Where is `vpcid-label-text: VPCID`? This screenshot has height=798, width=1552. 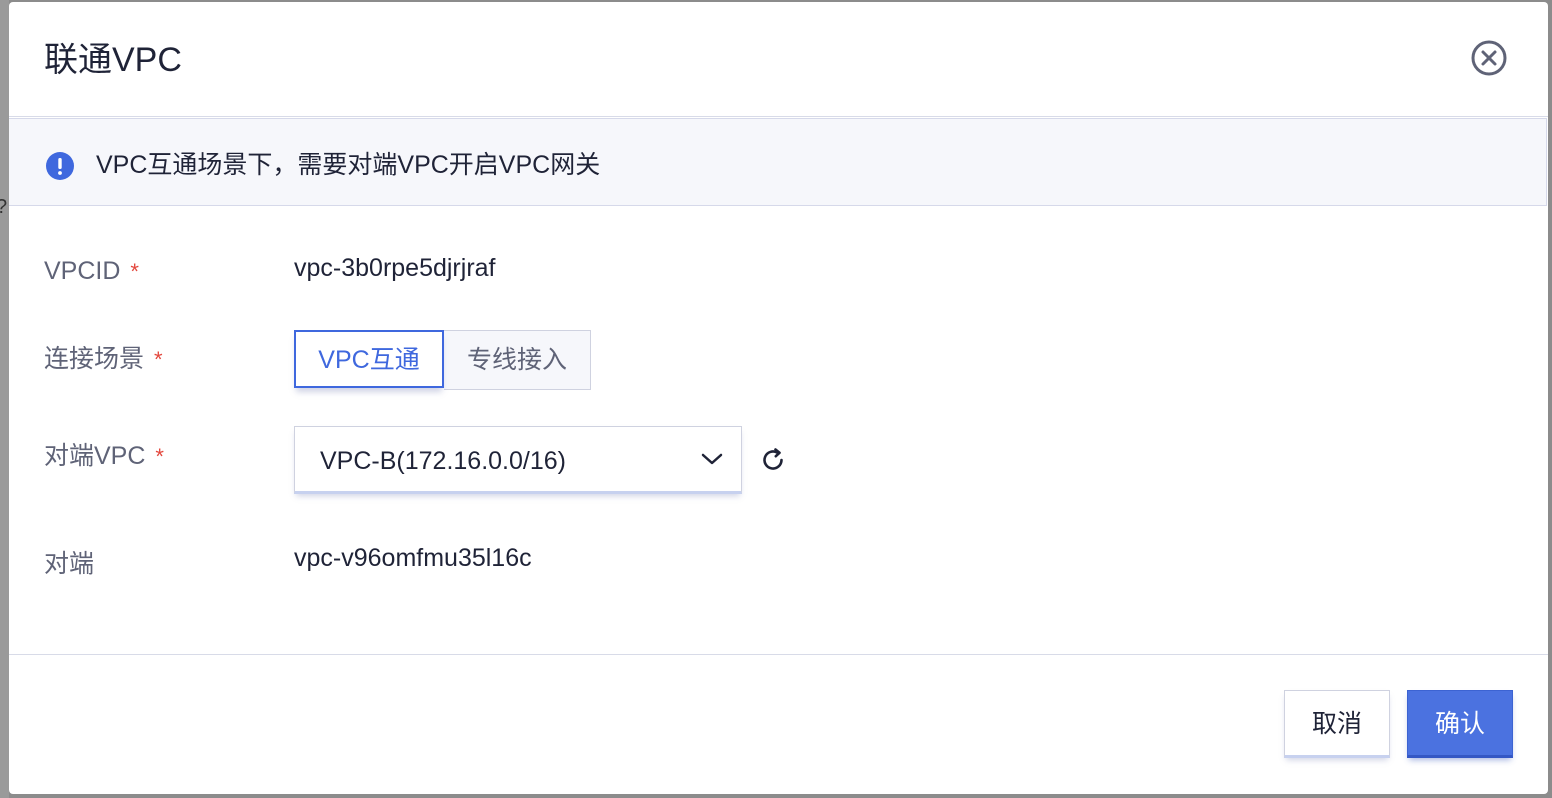 vpcid-label-text: VPCID is located at coordinates (82, 271).